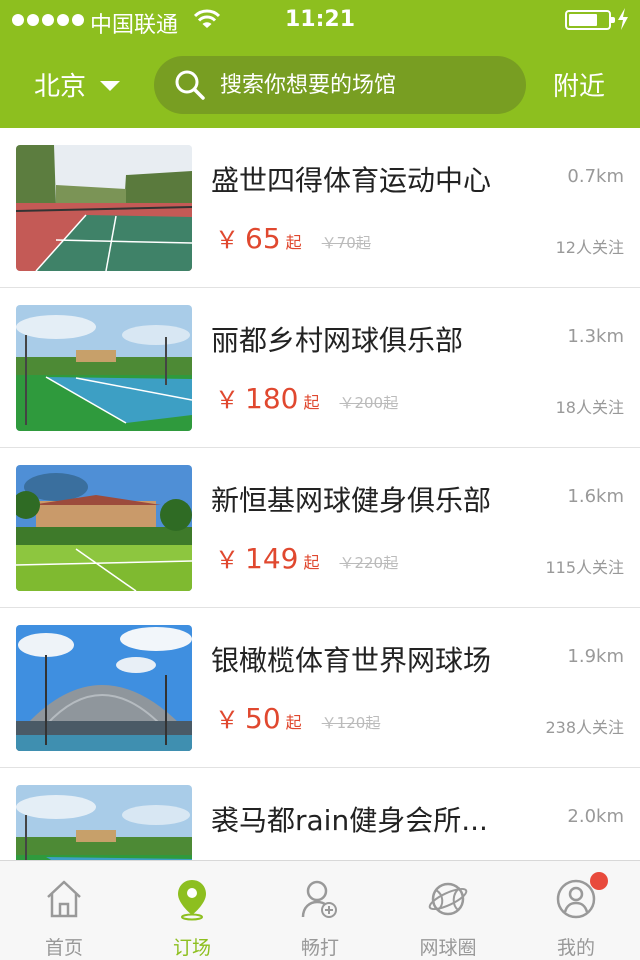  I want to click on battery-icon, so click(590, 20).